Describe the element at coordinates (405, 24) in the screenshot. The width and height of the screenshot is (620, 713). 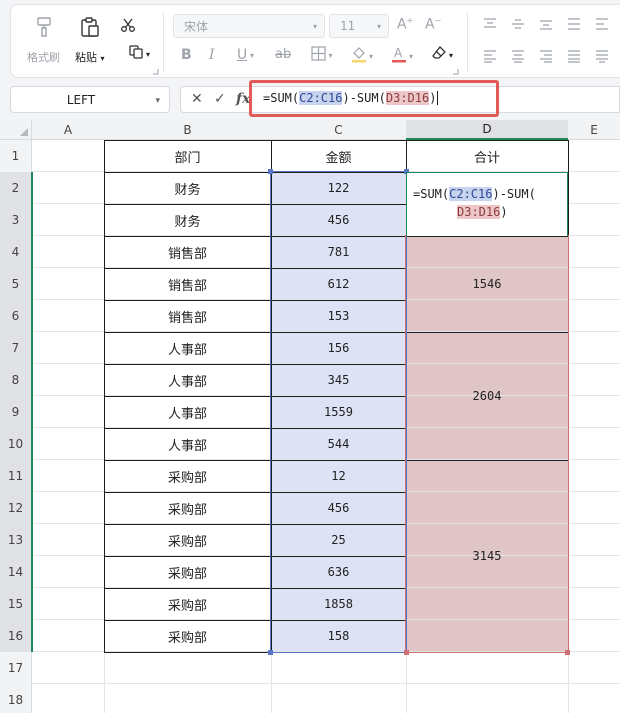
I see `font-grow-icon: A+` at that location.